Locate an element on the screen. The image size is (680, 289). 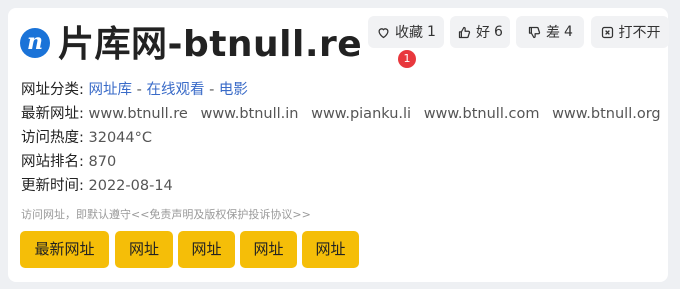
heat-value: 32044°C is located at coordinates (120, 138).